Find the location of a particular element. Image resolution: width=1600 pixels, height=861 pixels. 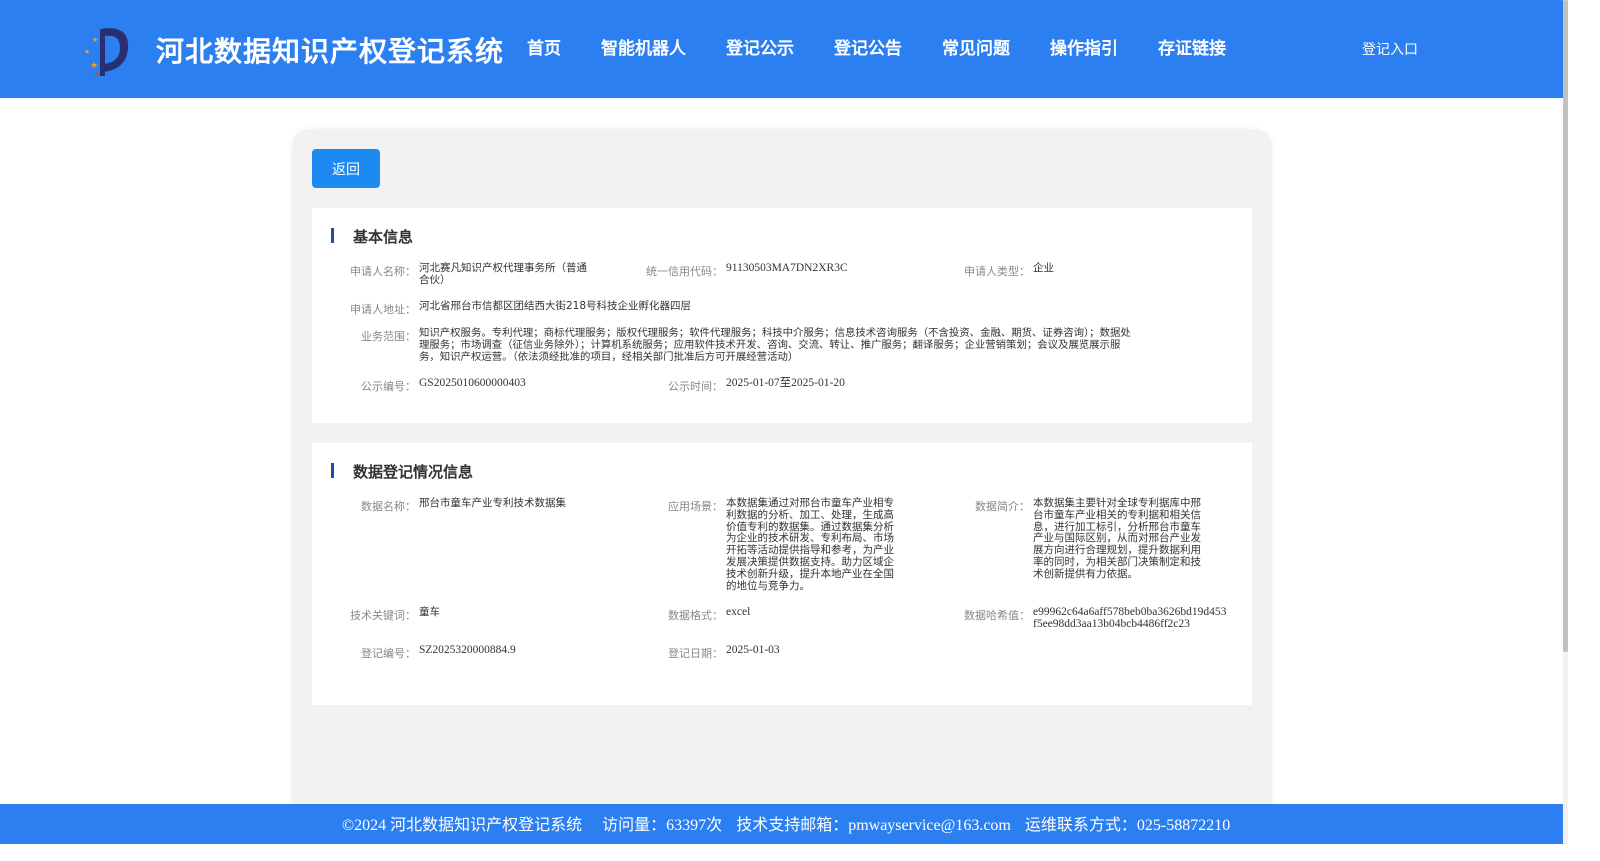

page-edge is located at coordinates (1584, 430).